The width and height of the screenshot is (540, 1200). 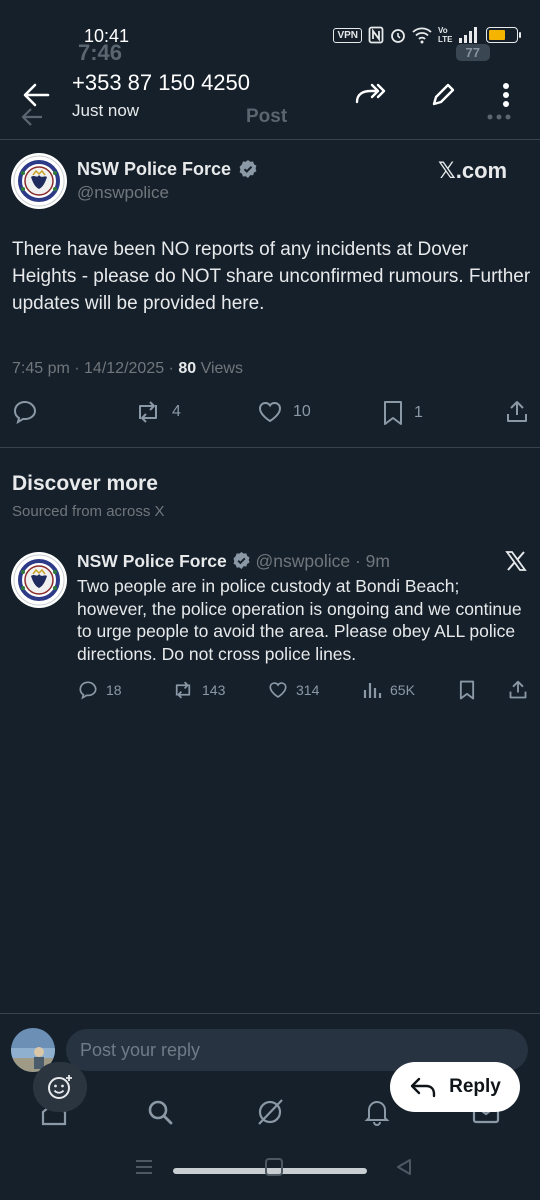 What do you see at coordinates (88, 511) in the screenshot?
I see `discover-subtitle: Sourced from across X` at bounding box center [88, 511].